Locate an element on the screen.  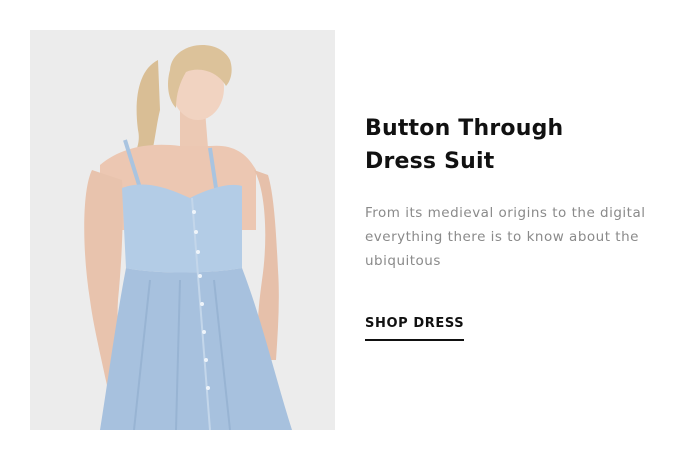
product-title: Button Through Dress Suit is located at coordinates (515, 145).